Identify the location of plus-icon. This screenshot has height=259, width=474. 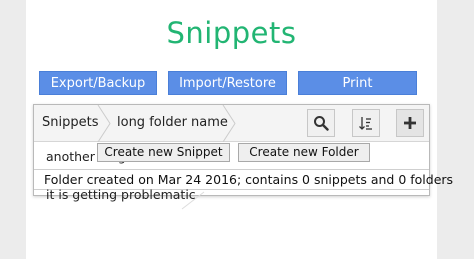
(410, 123).